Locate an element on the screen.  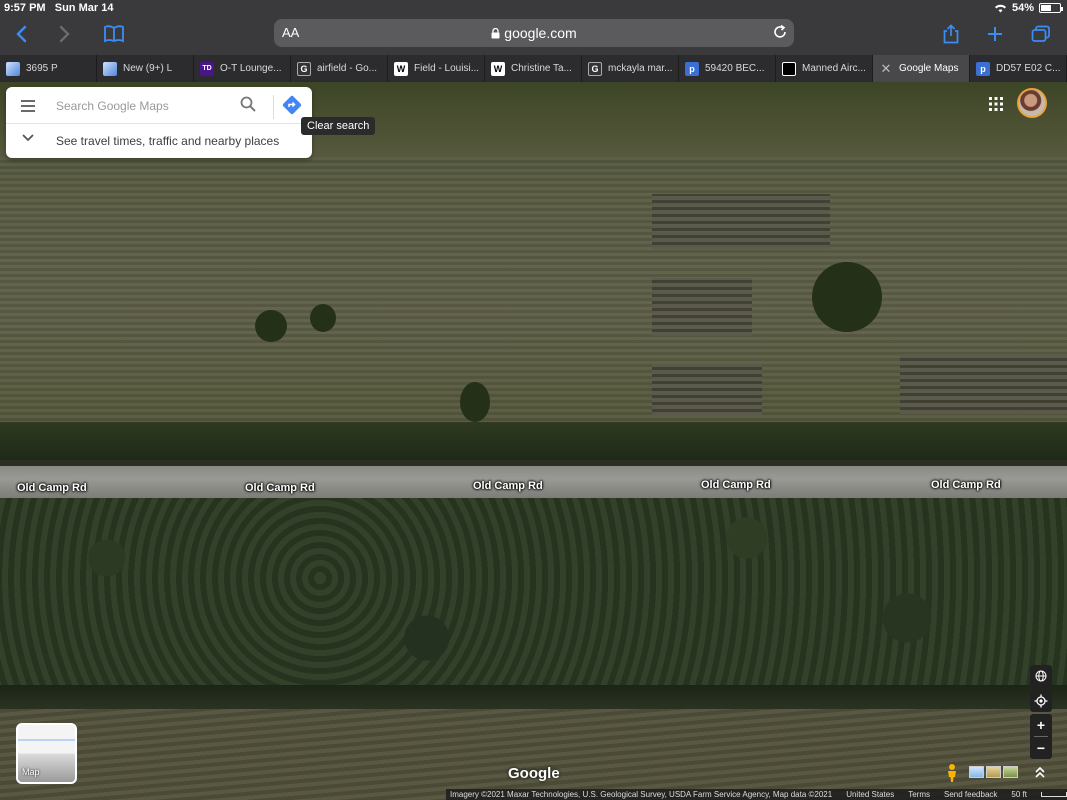
book-icon is located at coordinates (114, 34).